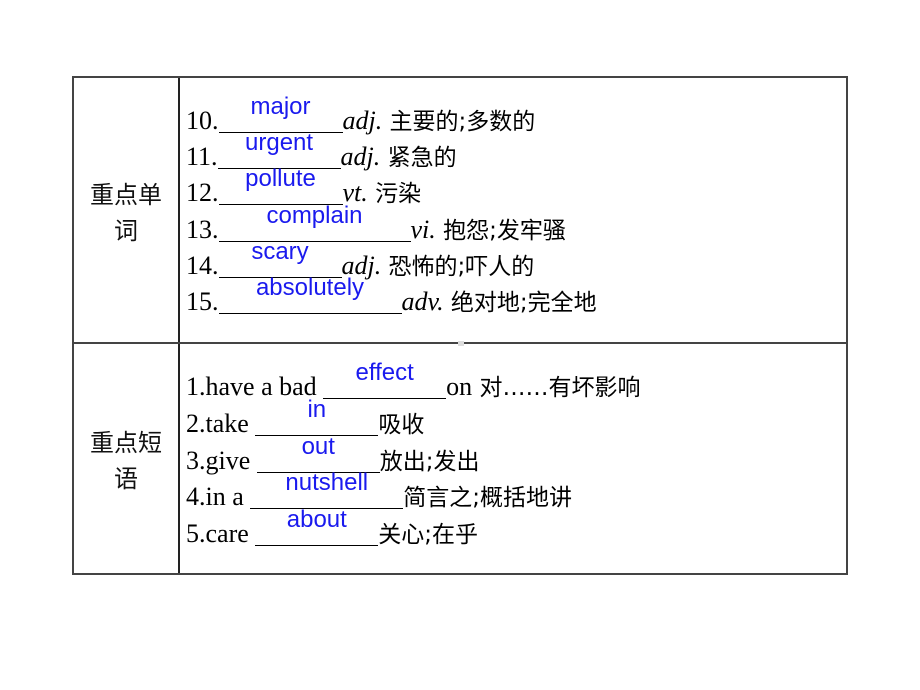  I want to click on answer-text: scary, so click(280, 251).